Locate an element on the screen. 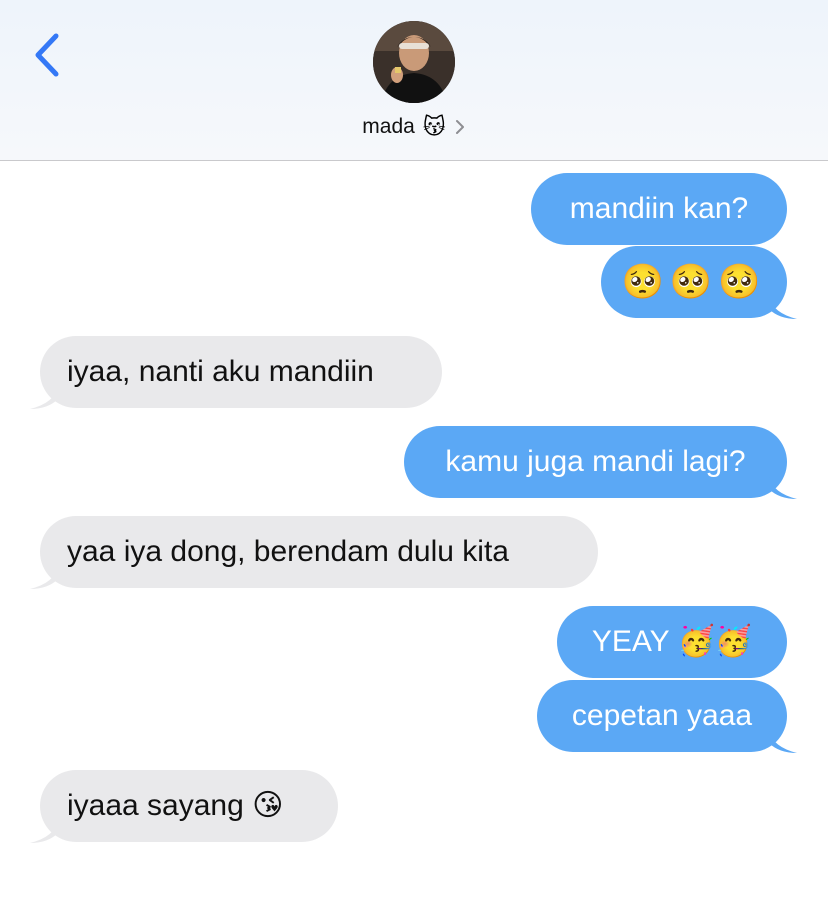  message-text: mandiin kan? is located at coordinates (659, 208).